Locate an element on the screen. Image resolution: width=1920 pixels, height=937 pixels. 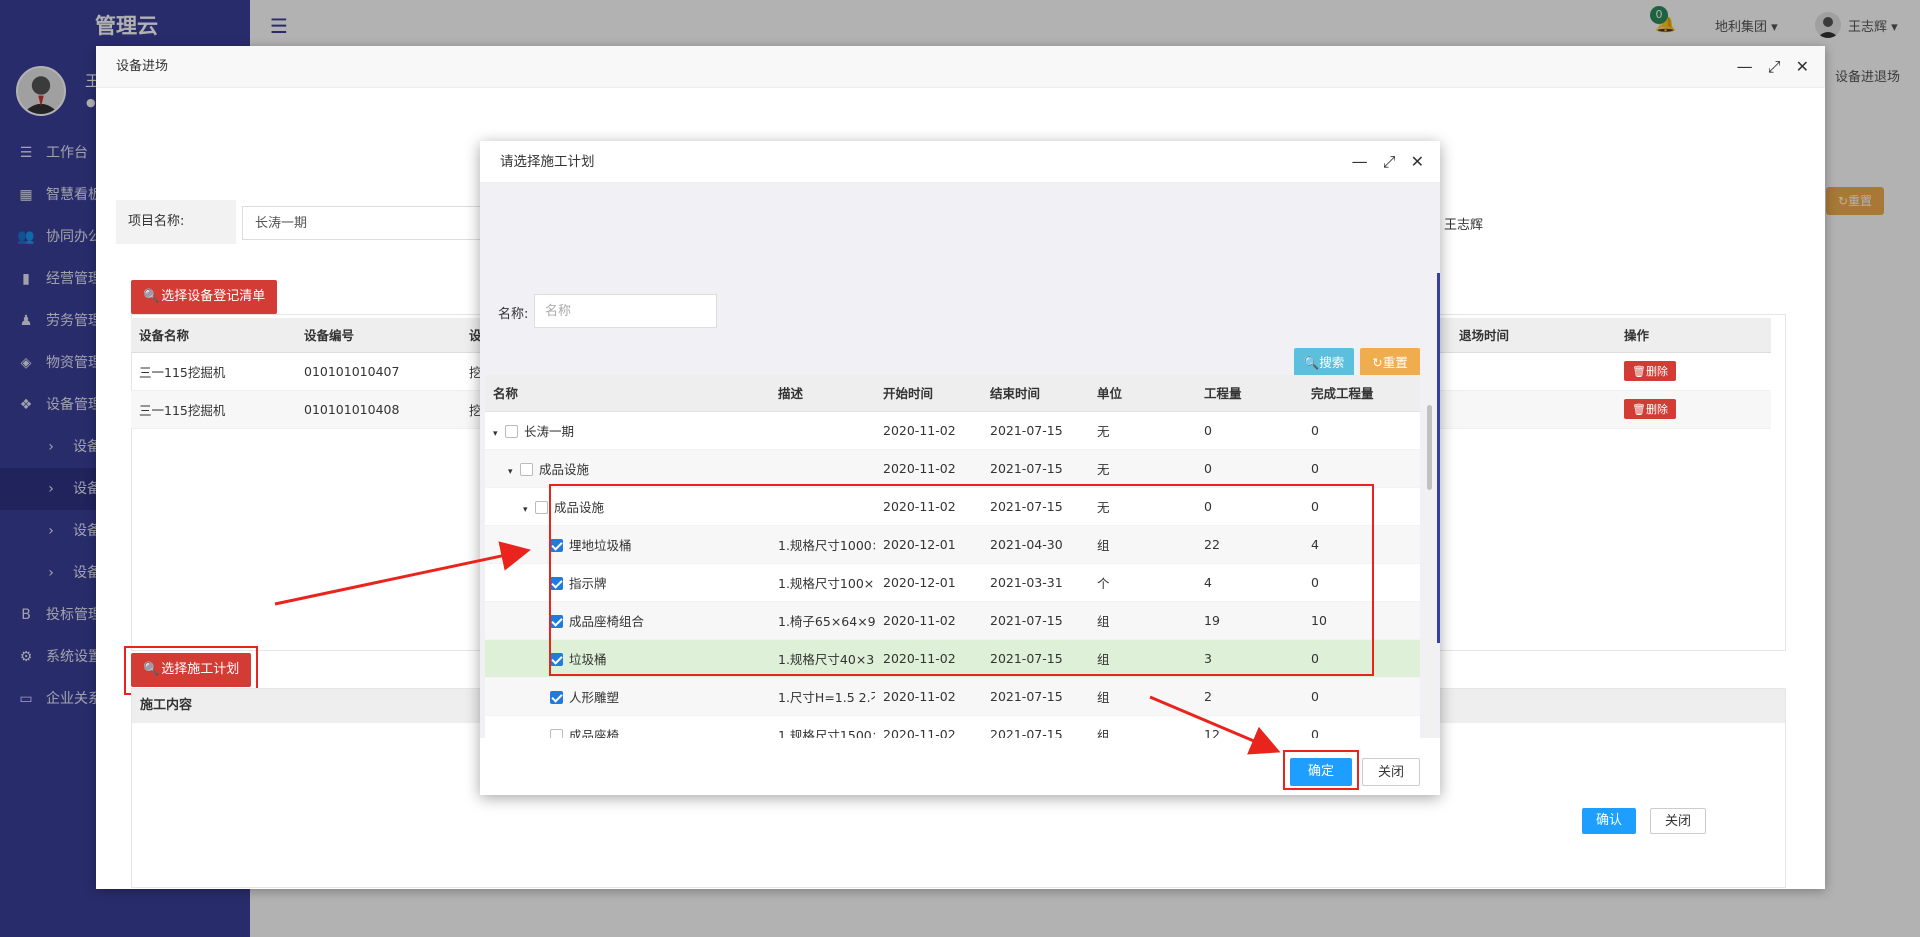
select-equipment-list-button: 🔍 选择设备登记清单 is located at coordinates (204, 297).